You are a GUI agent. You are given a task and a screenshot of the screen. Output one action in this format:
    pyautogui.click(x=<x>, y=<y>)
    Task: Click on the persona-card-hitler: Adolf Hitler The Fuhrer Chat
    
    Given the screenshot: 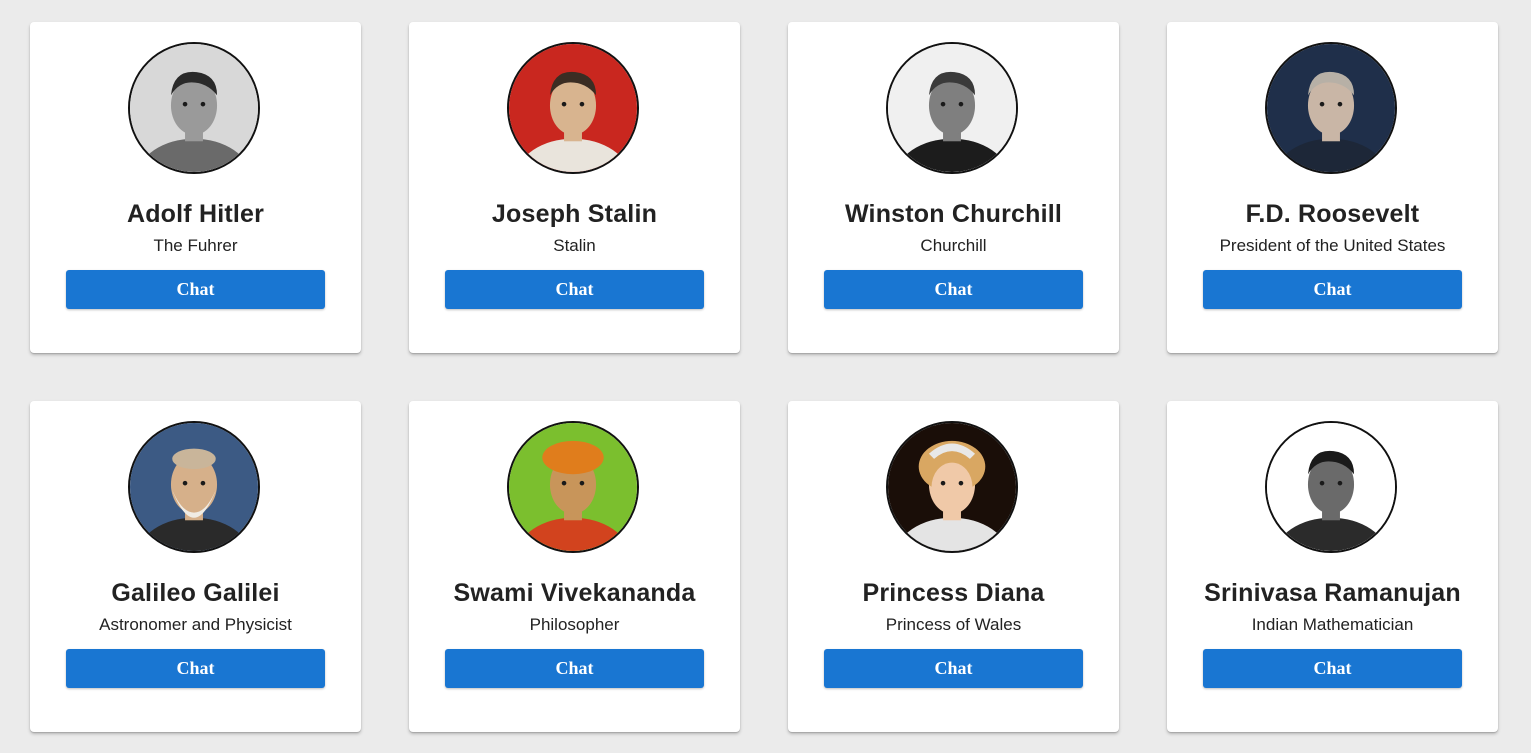 What is the action you would take?
    pyautogui.click(x=195, y=187)
    